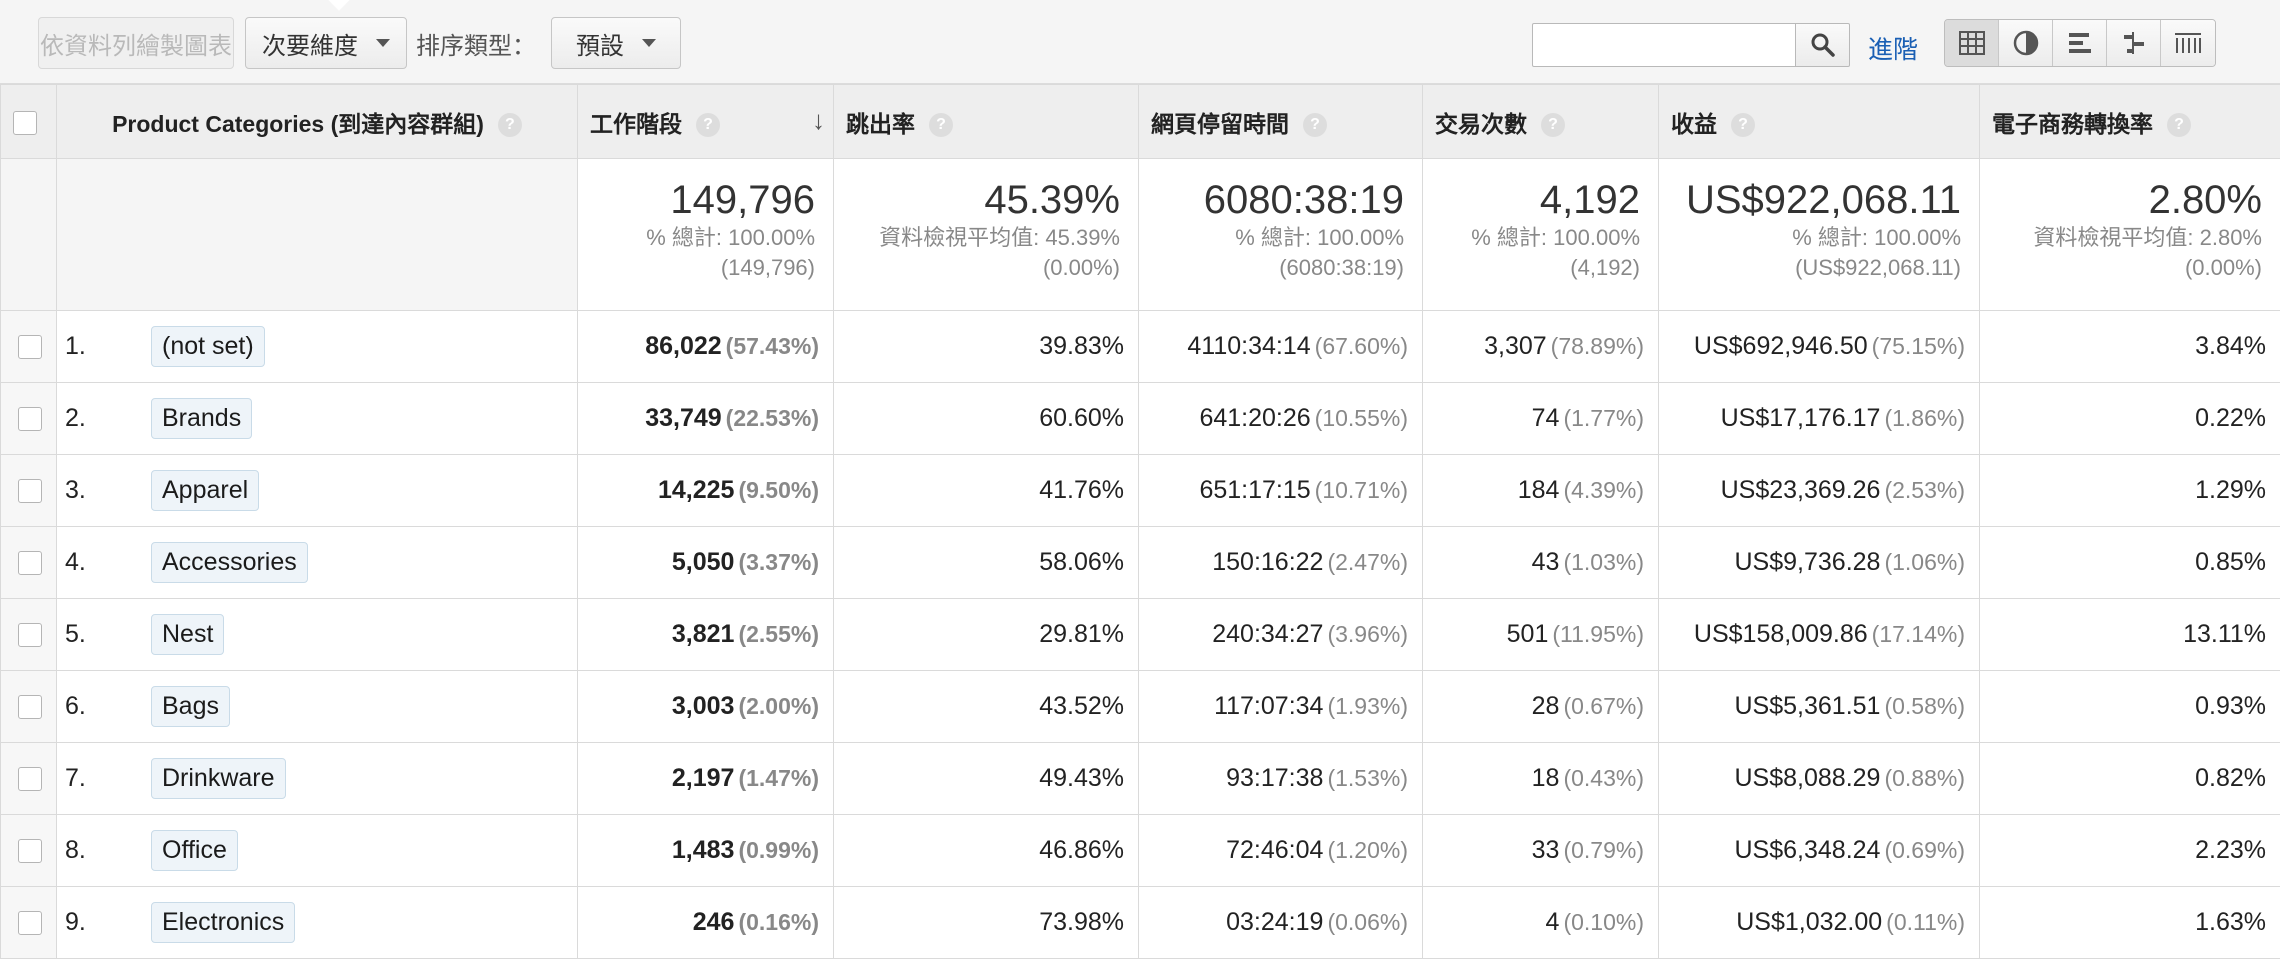  I want to click on column-header-conversion-rate: 電子商務轉換率?, so click(2129, 121).